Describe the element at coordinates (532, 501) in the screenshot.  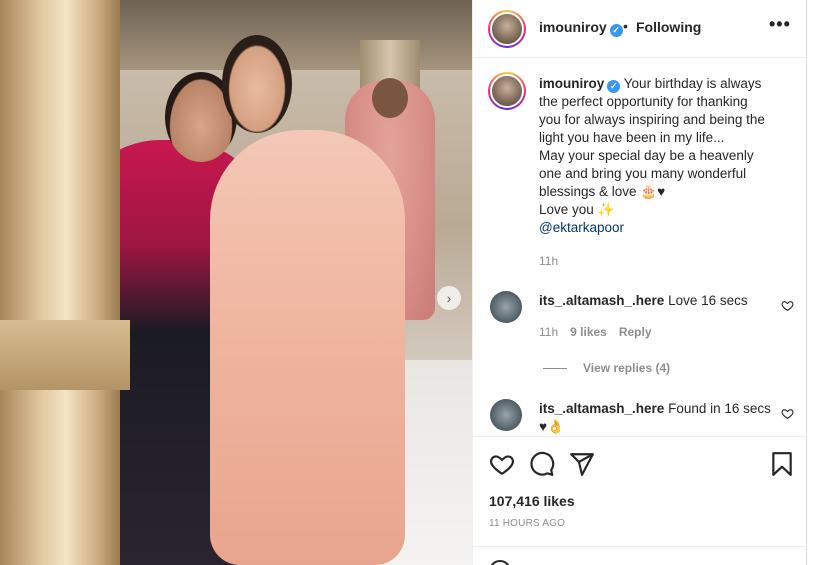
I see `likes-count: 107,416 likes` at that location.